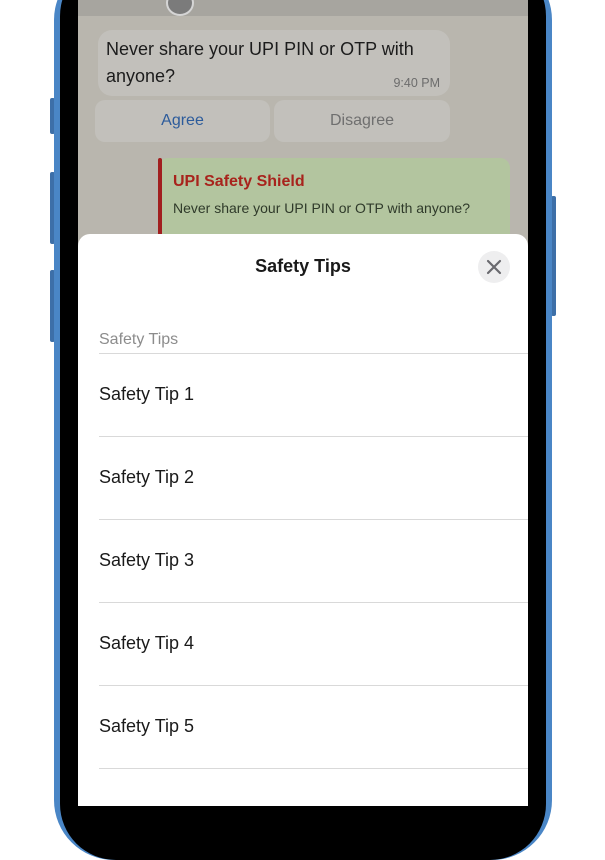 The image size is (605, 860). Describe the element at coordinates (239, 181) in the screenshot. I see `shield-title: UPI Safety Shield` at that location.